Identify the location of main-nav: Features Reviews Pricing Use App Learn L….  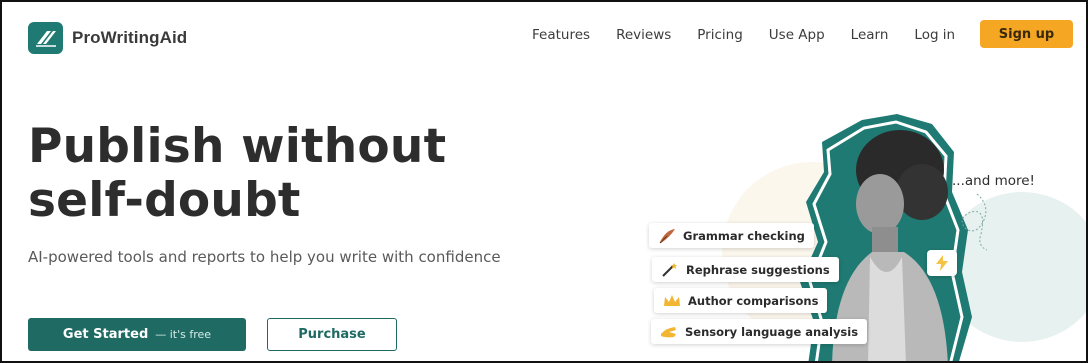
(756, 35).